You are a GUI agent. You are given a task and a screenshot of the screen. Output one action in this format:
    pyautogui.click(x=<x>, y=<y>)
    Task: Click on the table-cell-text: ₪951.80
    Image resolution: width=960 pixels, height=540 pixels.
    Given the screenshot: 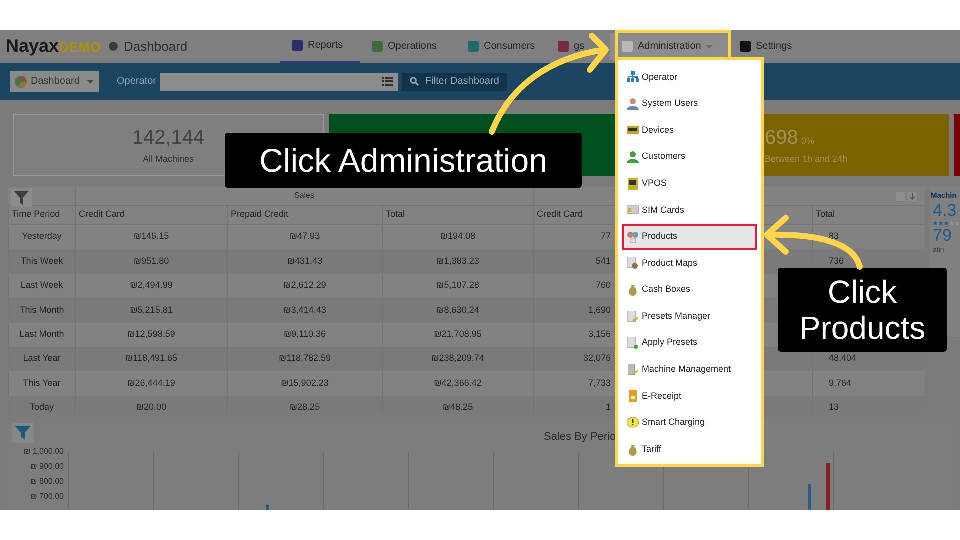 What is the action you would take?
    pyautogui.click(x=152, y=261)
    